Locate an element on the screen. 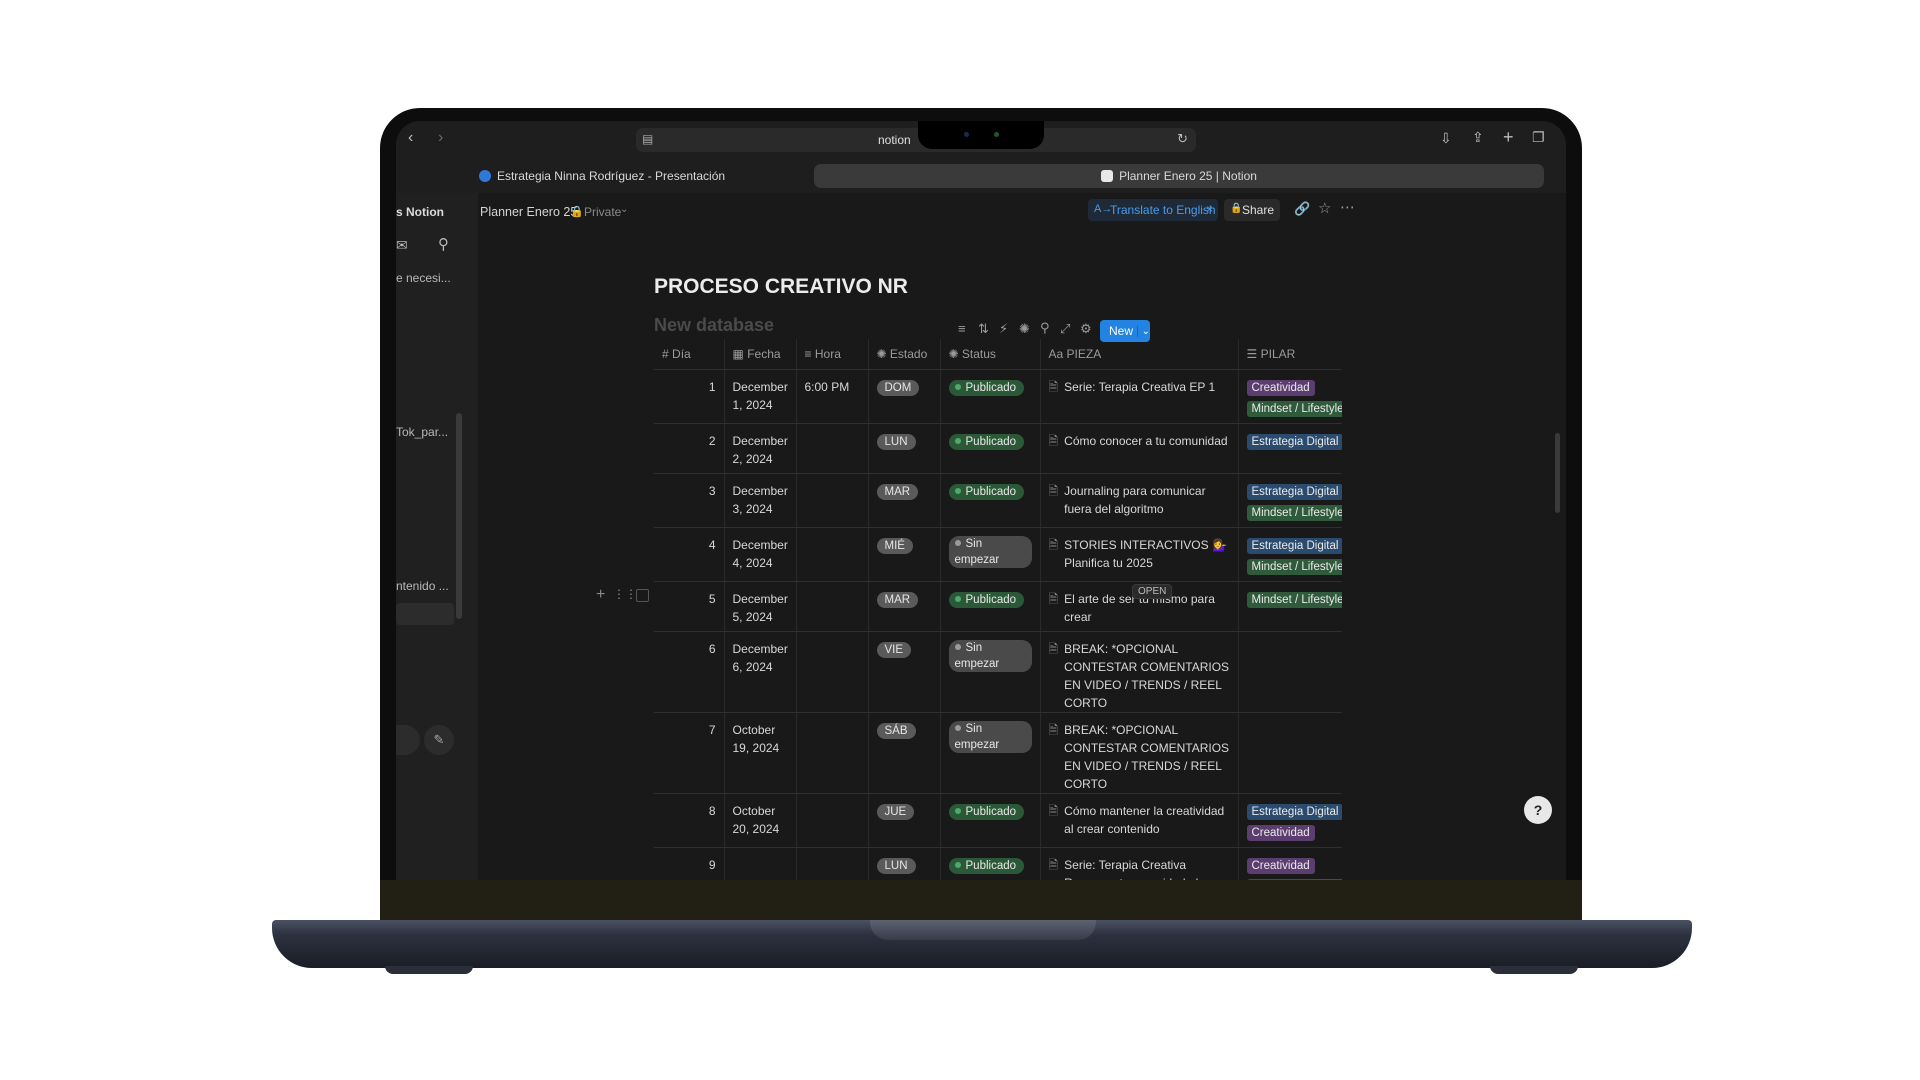  sidebar-bottom-button is located at coordinates (408, 740).